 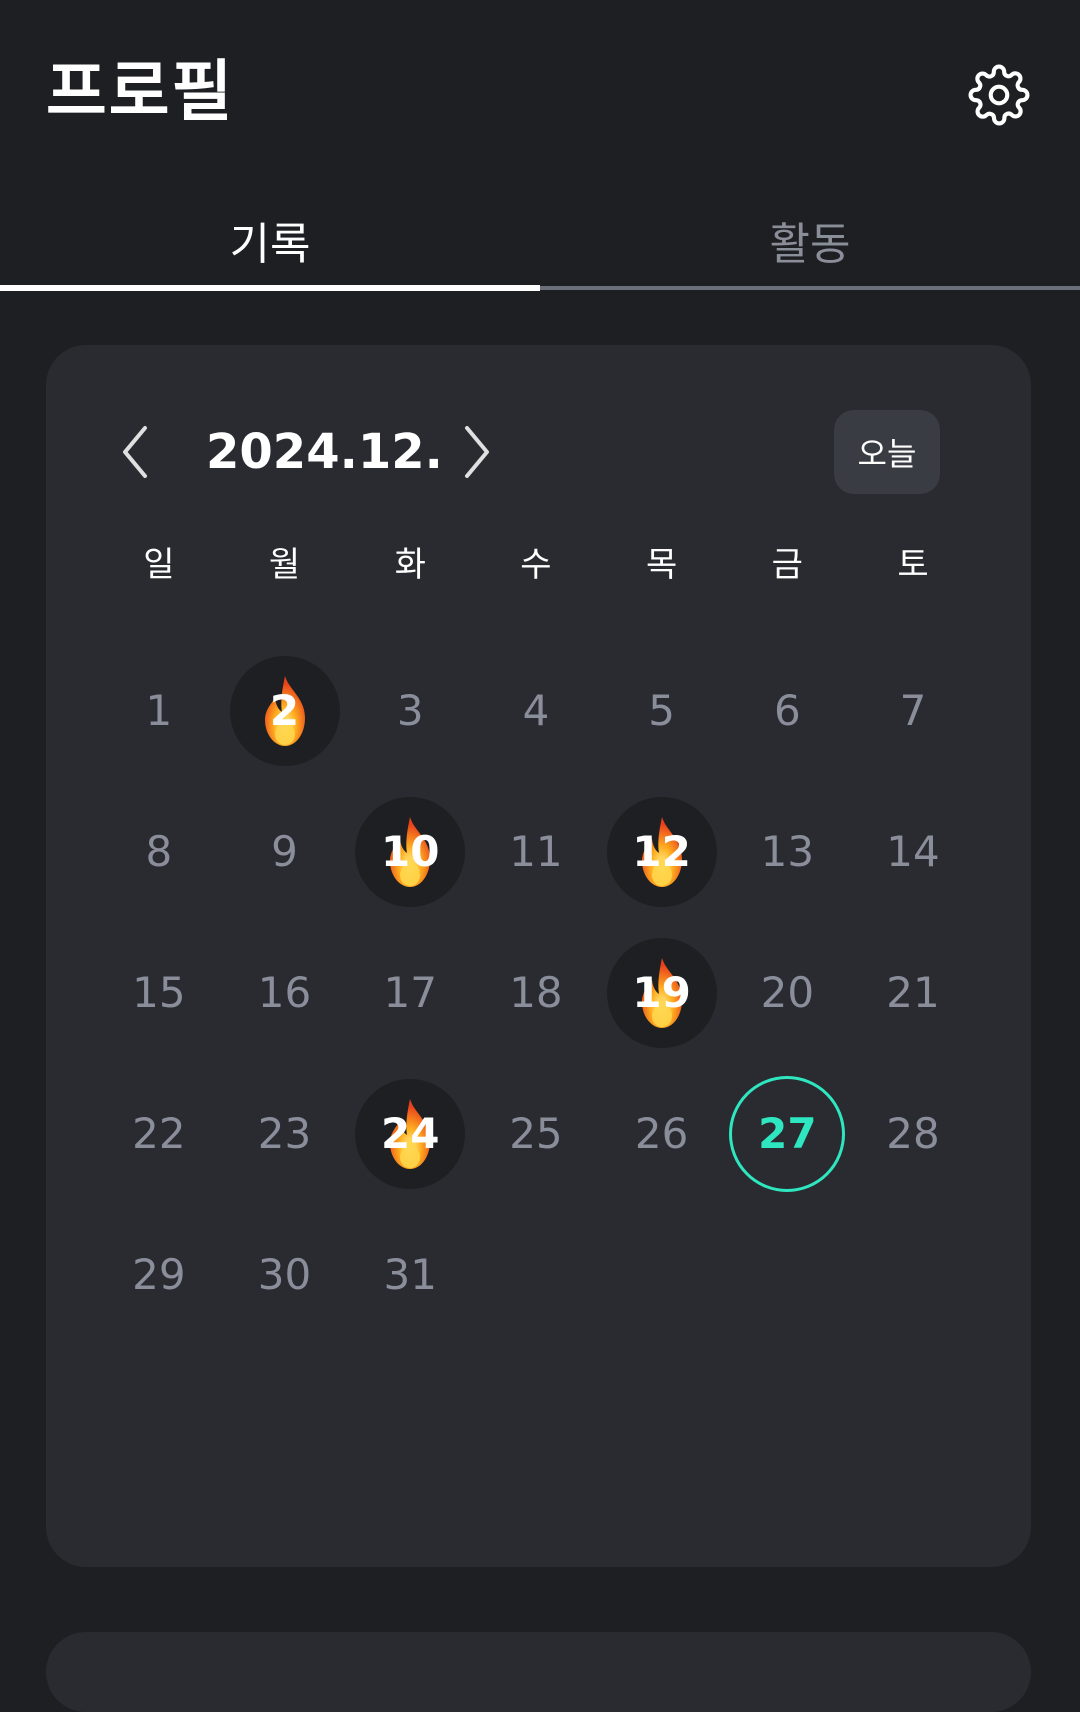 I want to click on day-number: 2, so click(x=284, y=710).